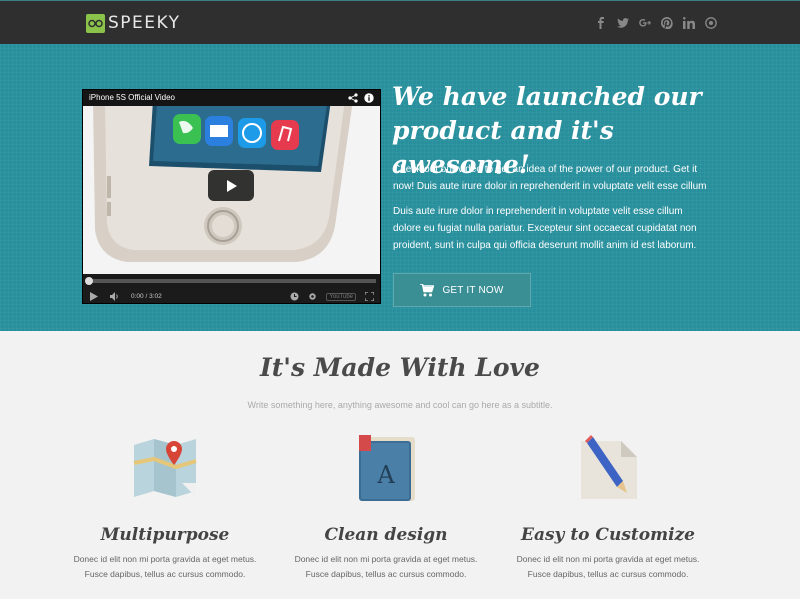  Describe the element at coordinates (341, 296) in the screenshot. I see `youtube-logo: YouTube` at that location.